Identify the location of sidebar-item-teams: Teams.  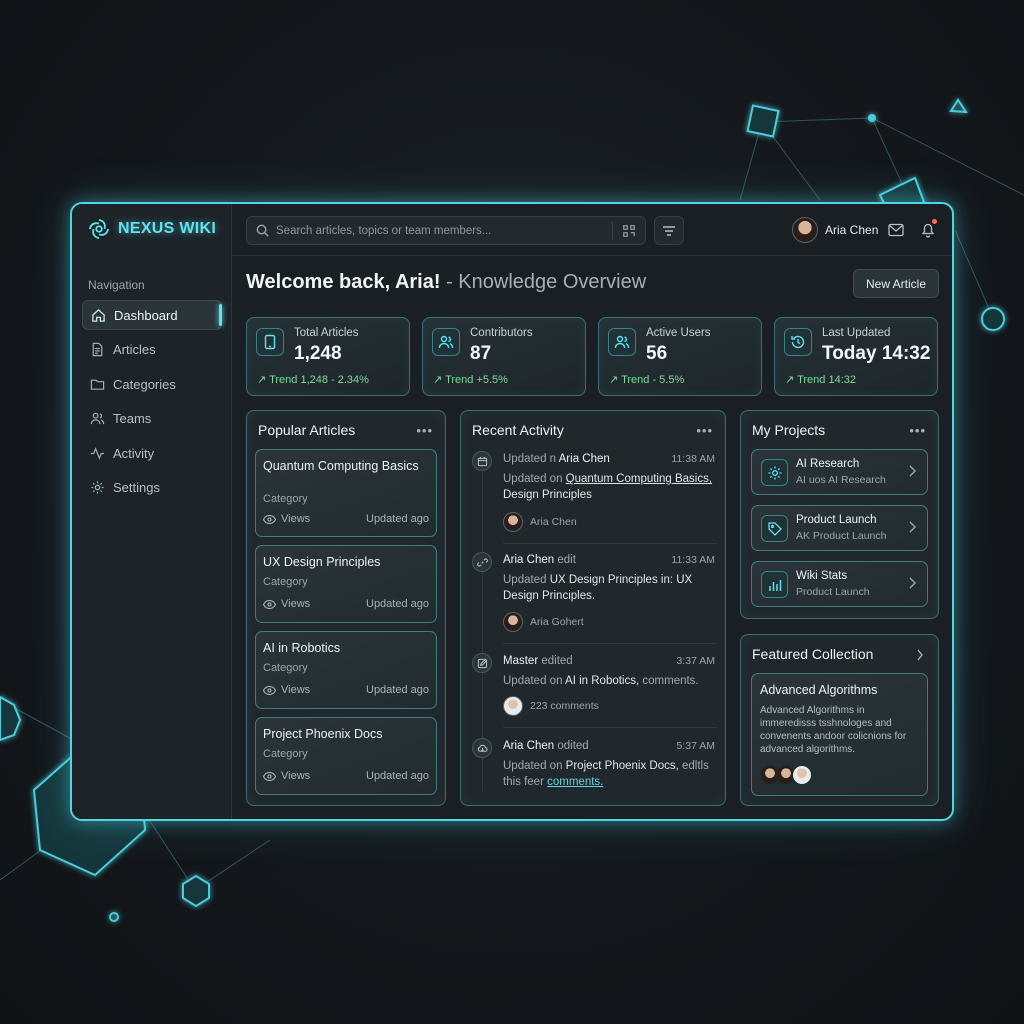
(152, 419).